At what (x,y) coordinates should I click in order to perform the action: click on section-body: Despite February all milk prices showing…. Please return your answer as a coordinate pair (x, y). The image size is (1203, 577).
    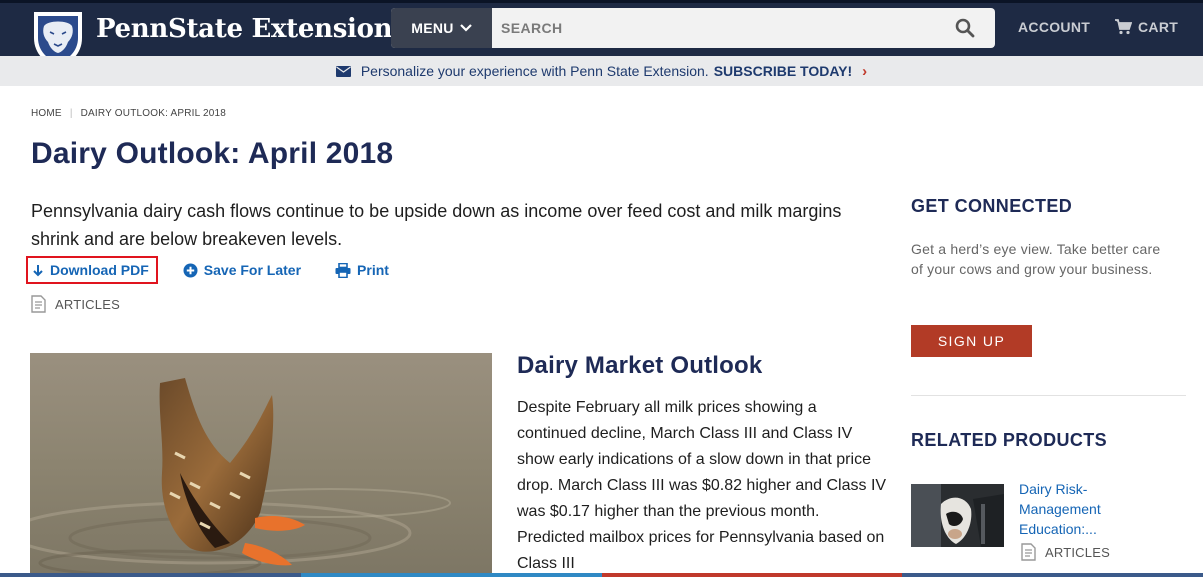
    Looking at the image, I should click on (702, 485).